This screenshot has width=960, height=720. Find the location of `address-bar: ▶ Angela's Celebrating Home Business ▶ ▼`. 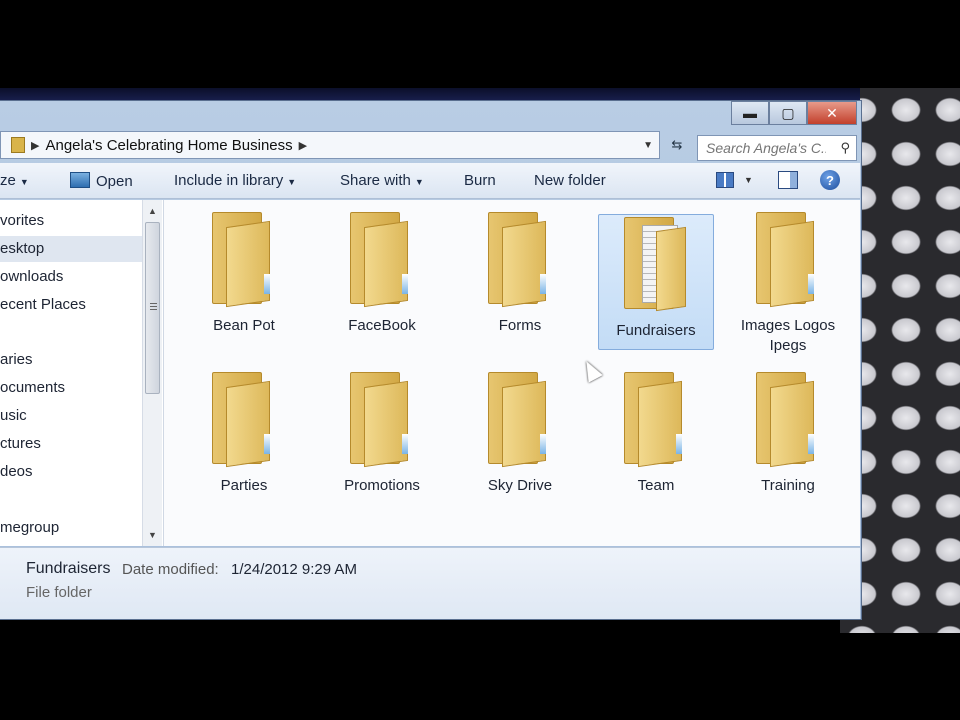

address-bar: ▶ Angela's Celebrating Home Business ▶ ▼ is located at coordinates (330, 145).